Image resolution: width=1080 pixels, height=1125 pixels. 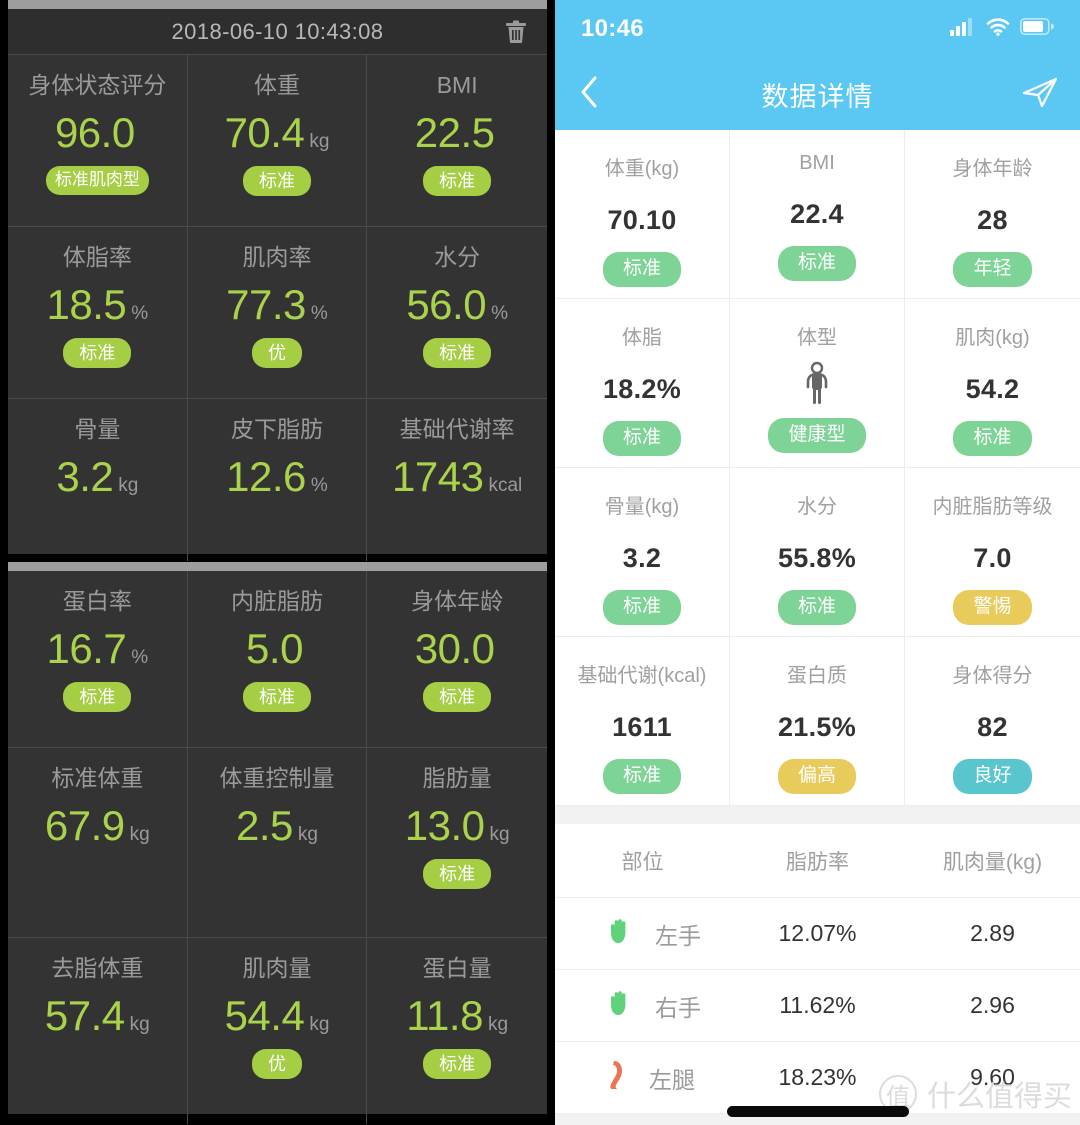 I want to click on metric-cell: 身体年龄 30.0 标准, so click(x=457, y=659).